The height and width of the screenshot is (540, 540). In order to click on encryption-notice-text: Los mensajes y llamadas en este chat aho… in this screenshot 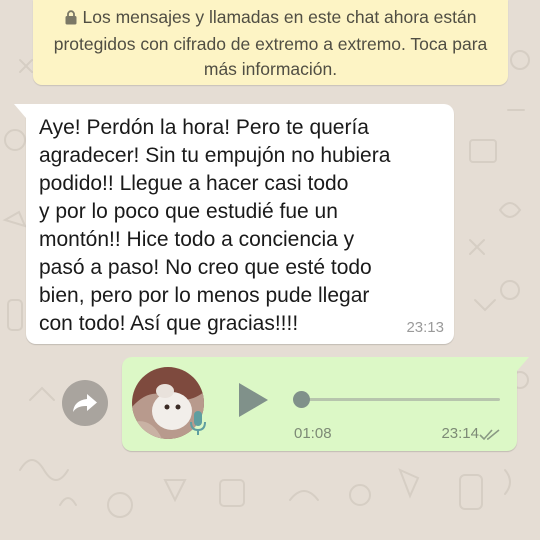, I will do `click(270, 43)`.